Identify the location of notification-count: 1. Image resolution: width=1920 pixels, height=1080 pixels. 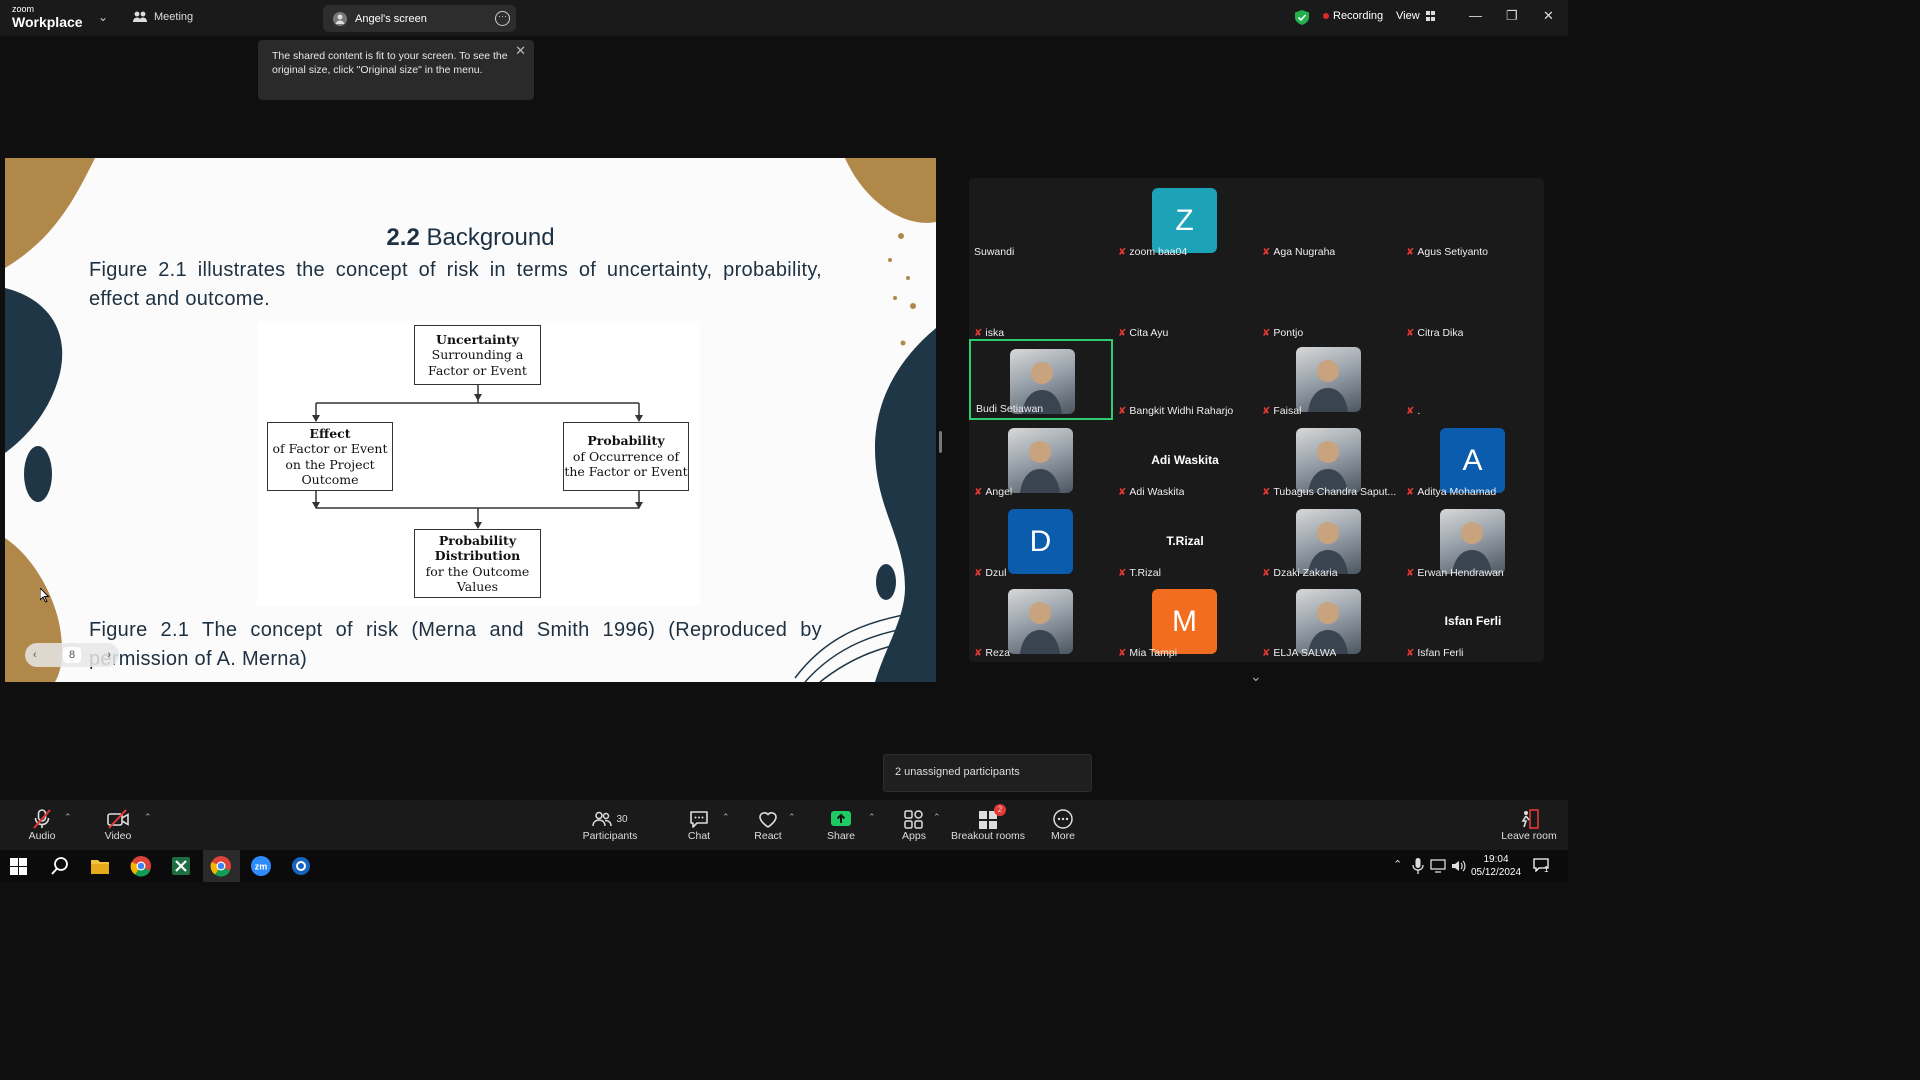
(1546, 869).